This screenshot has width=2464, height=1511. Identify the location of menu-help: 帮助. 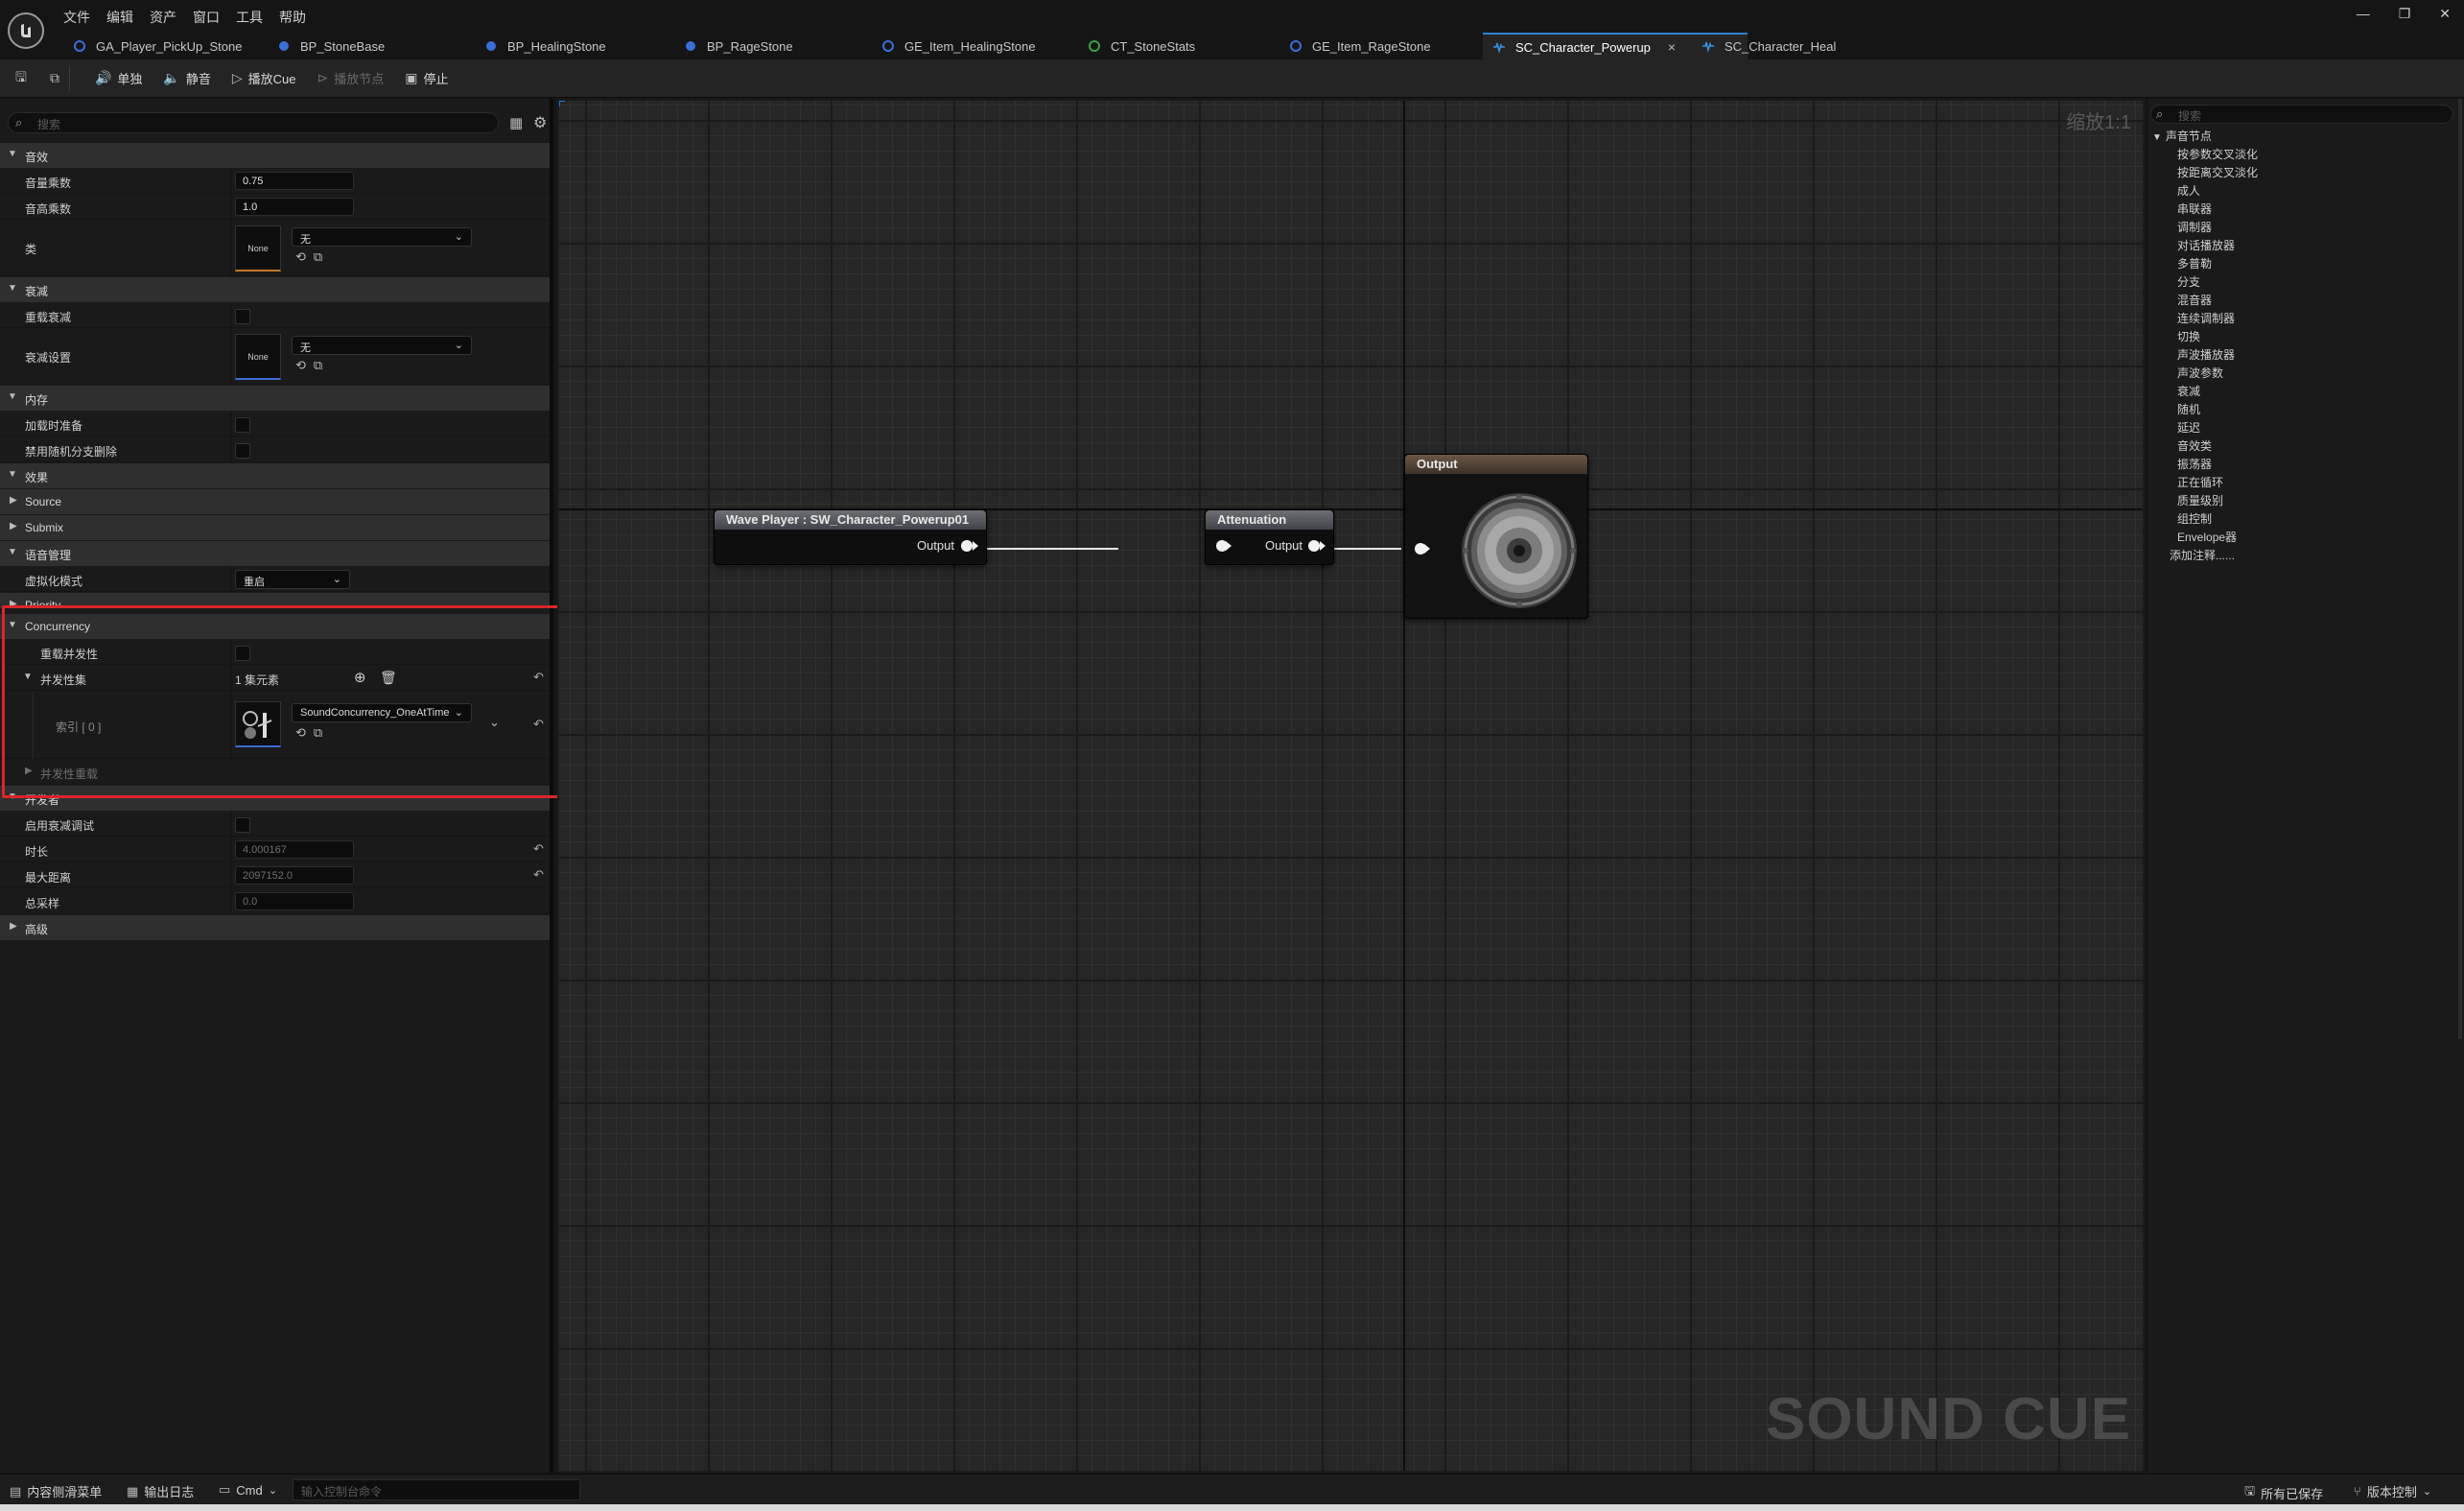
(300, 17).